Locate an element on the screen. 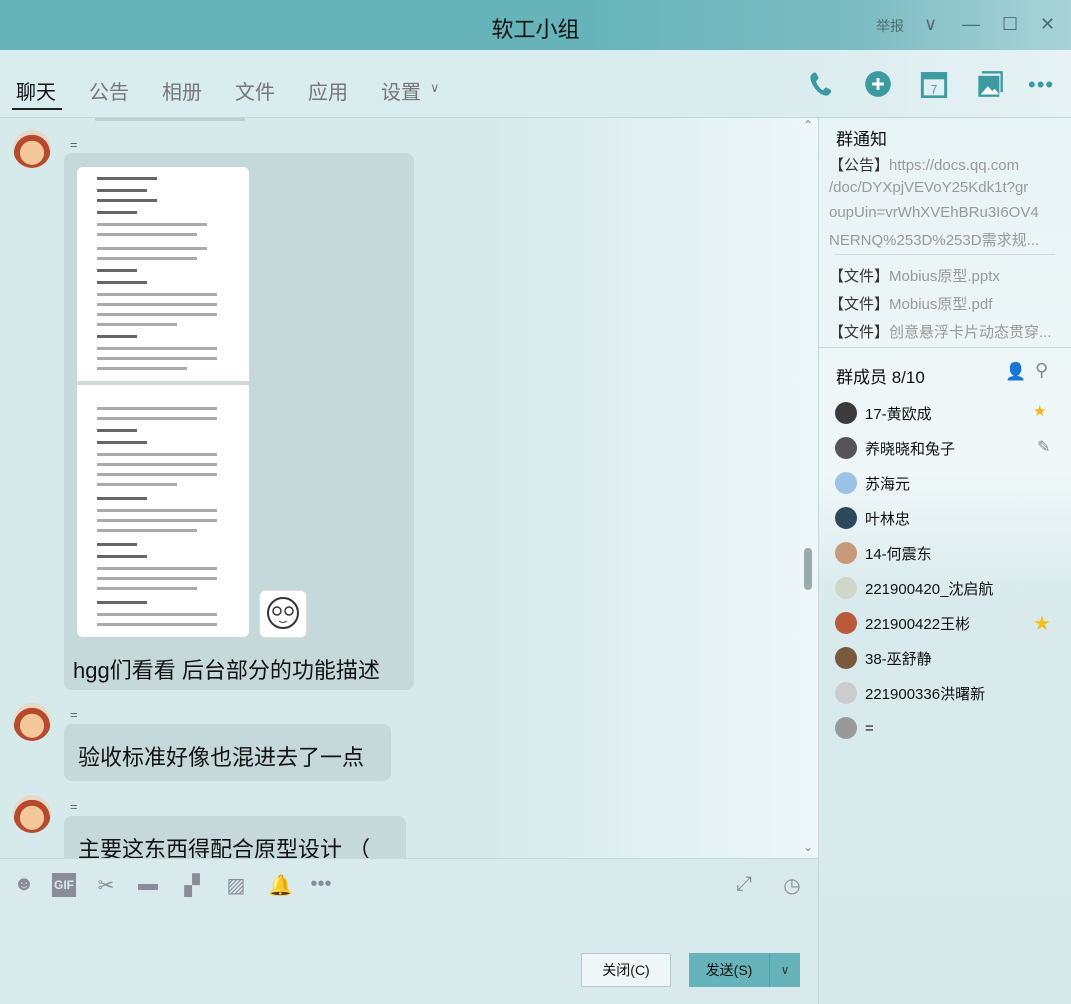  message-bubble: 主要这东西得配合原型设计 （ is located at coordinates (235, 837).